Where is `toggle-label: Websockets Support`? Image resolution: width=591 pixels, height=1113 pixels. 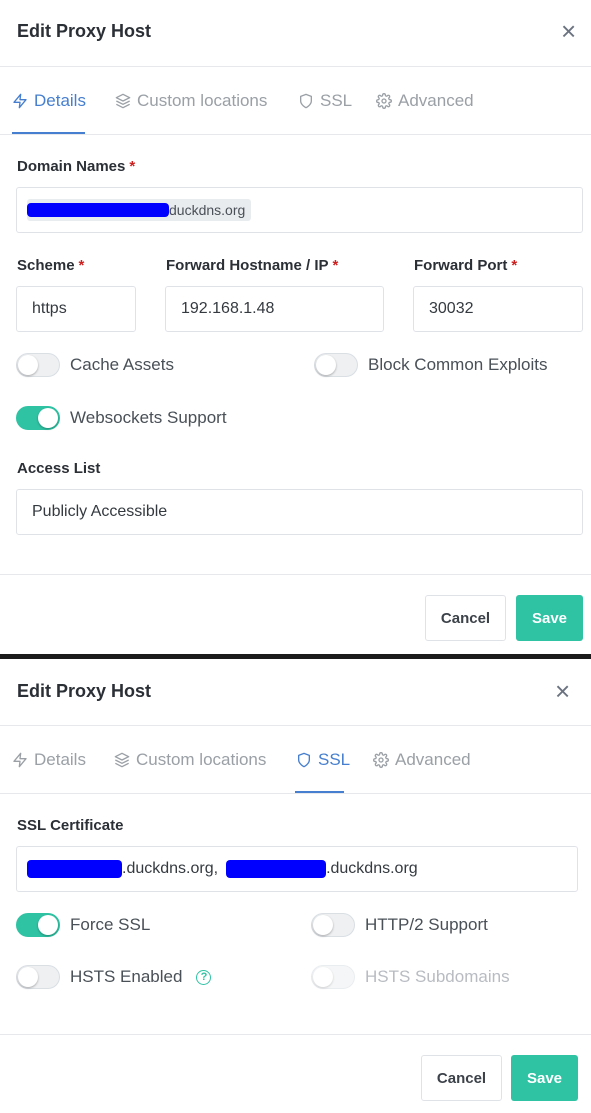 toggle-label: Websockets Support is located at coordinates (148, 417).